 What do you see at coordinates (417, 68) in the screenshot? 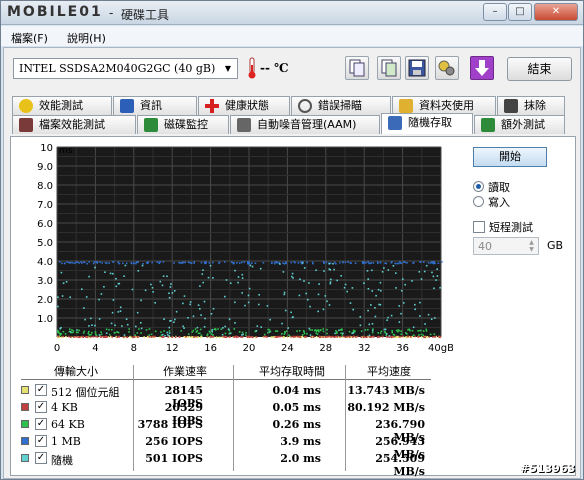
I see `save-button` at bounding box center [417, 68].